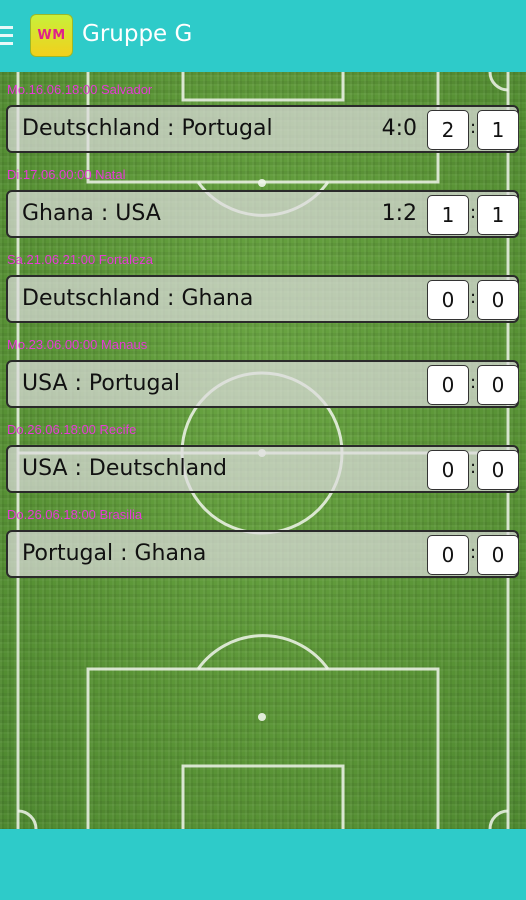 This screenshot has height=900, width=526. I want to click on match-teams: Deutschland : Ghana, so click(138, 298).